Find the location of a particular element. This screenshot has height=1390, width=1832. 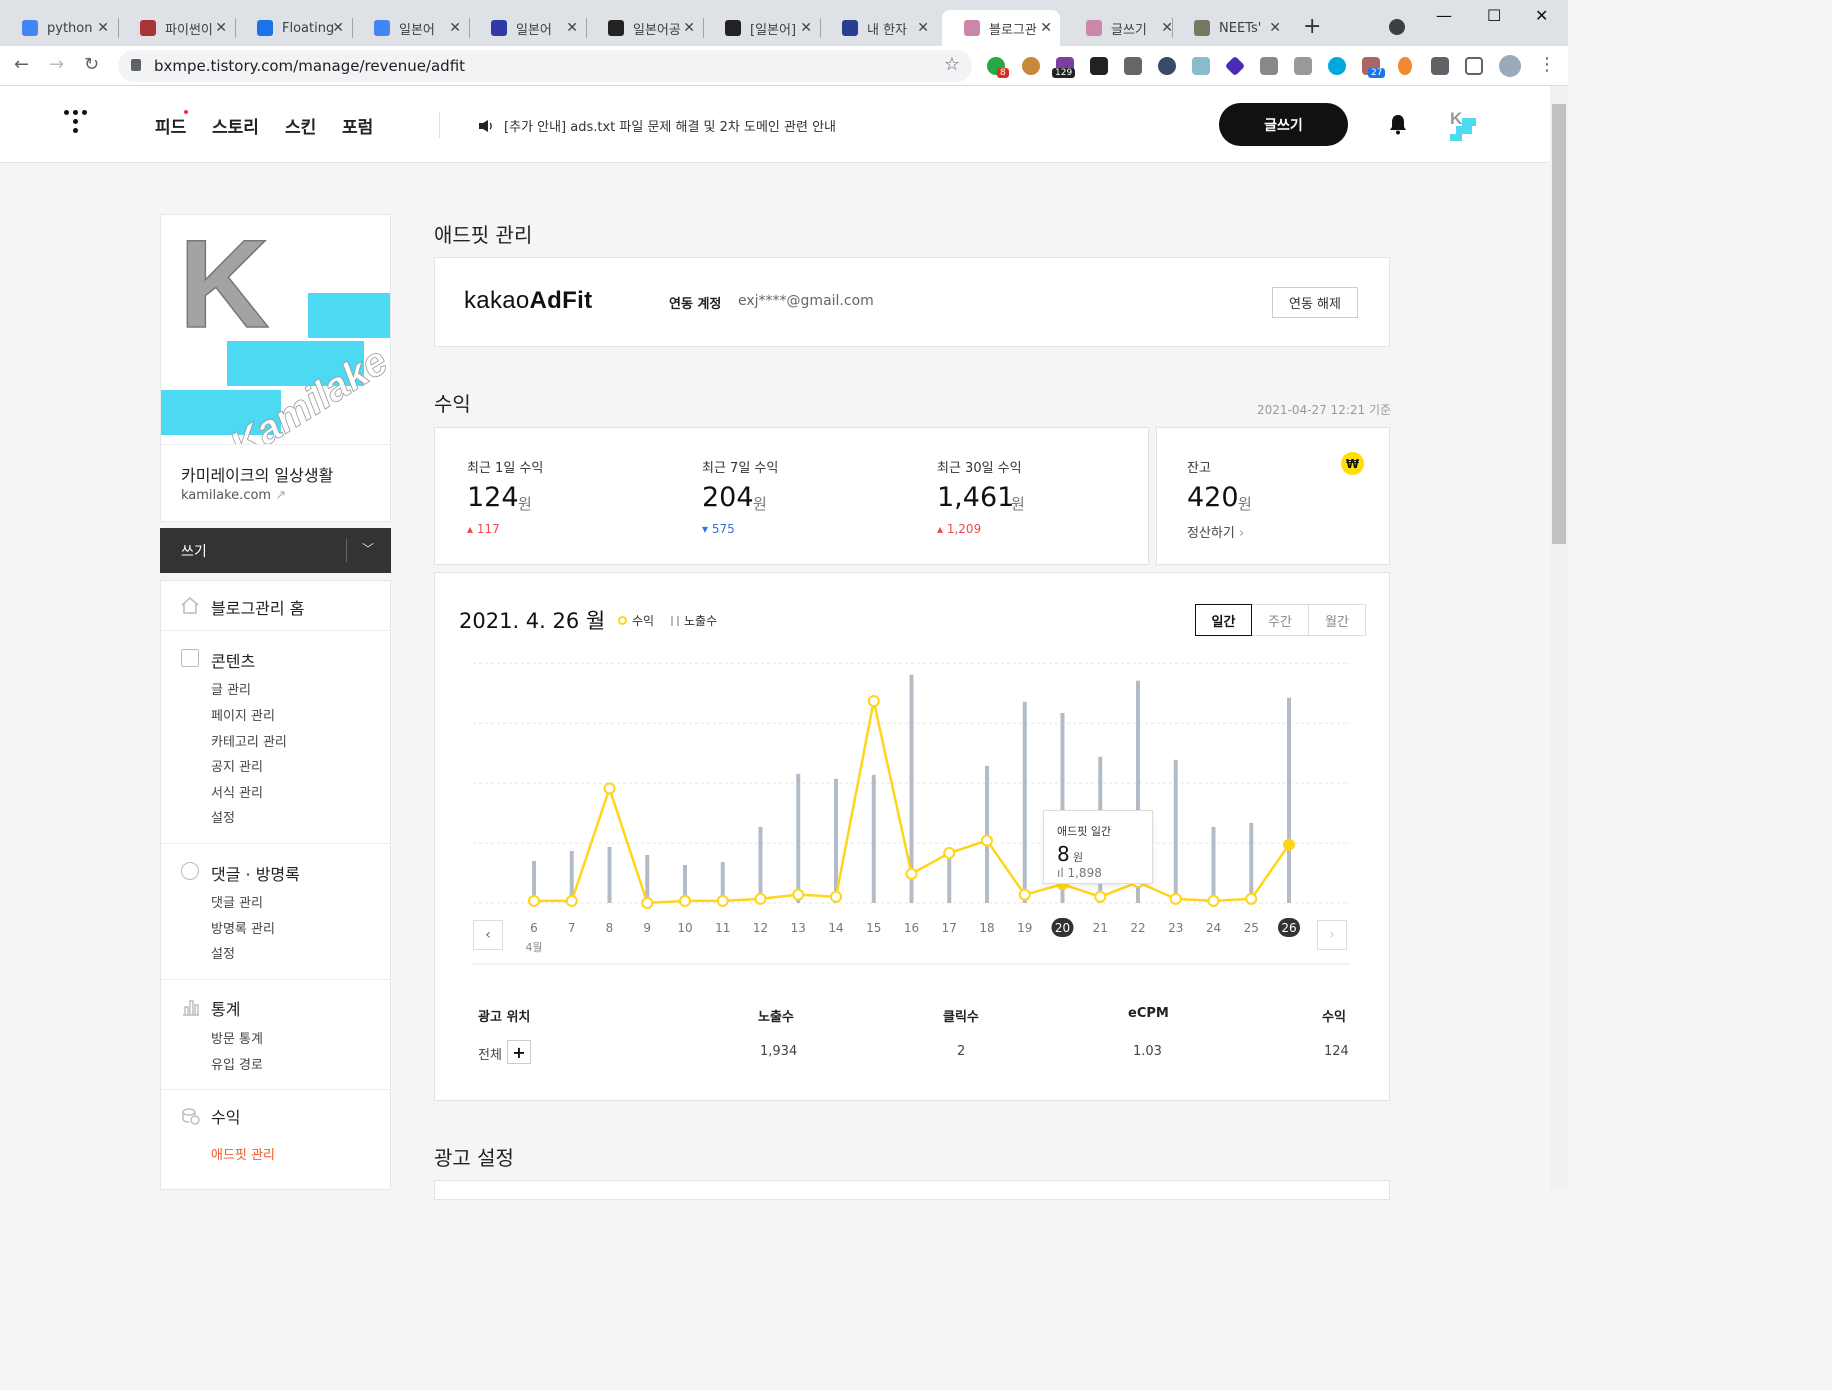

url-extension-icon is located at coordinates (1099, 66).